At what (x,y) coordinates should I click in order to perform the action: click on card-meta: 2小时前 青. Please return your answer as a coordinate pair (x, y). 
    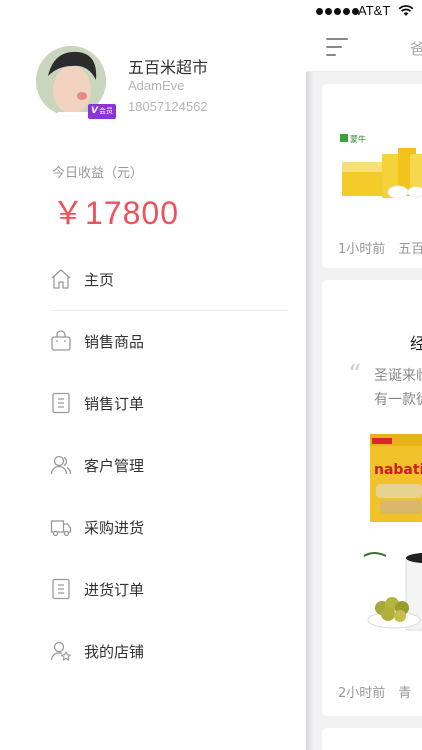
    Looking at the image, I should click on (375, 693).